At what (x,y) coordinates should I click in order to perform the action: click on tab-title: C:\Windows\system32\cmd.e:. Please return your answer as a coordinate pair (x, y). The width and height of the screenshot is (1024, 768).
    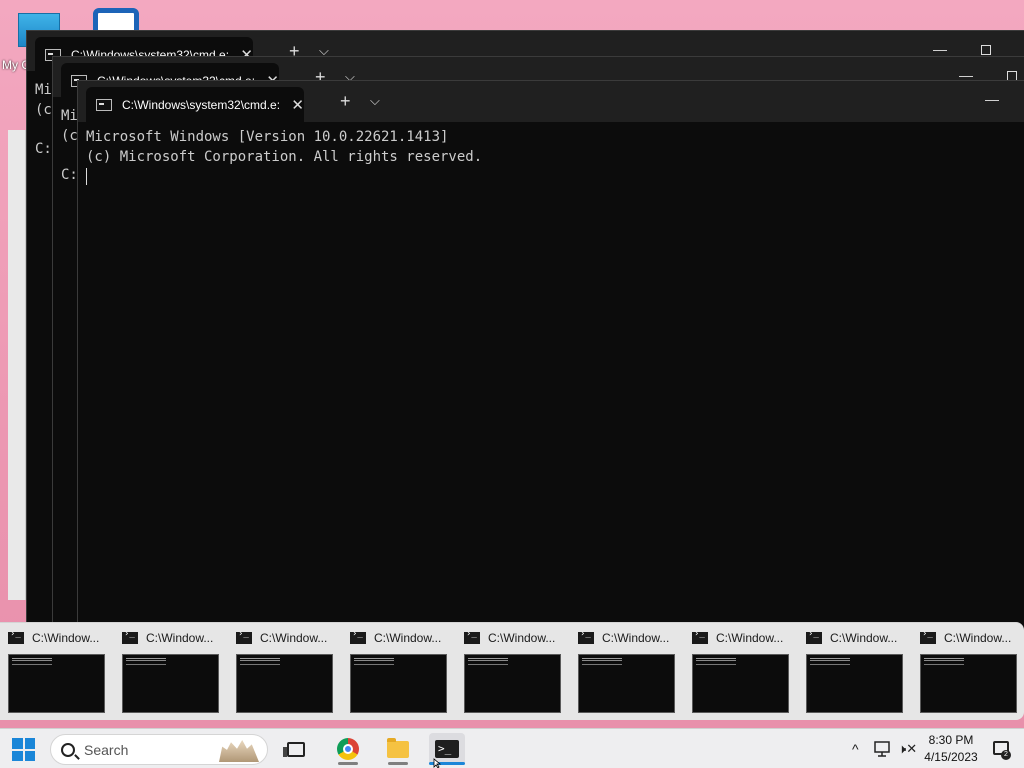
    Looking at the image, I should click on (201, 104).